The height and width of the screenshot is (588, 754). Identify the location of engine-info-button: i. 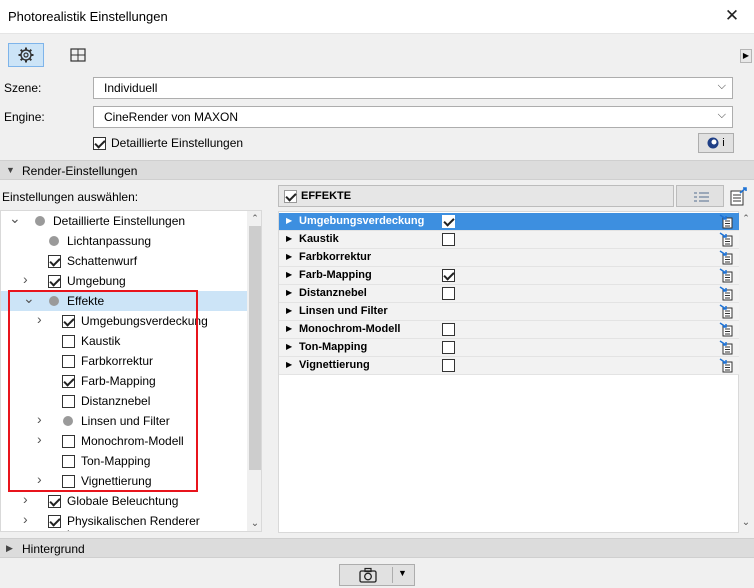
(716, 143).